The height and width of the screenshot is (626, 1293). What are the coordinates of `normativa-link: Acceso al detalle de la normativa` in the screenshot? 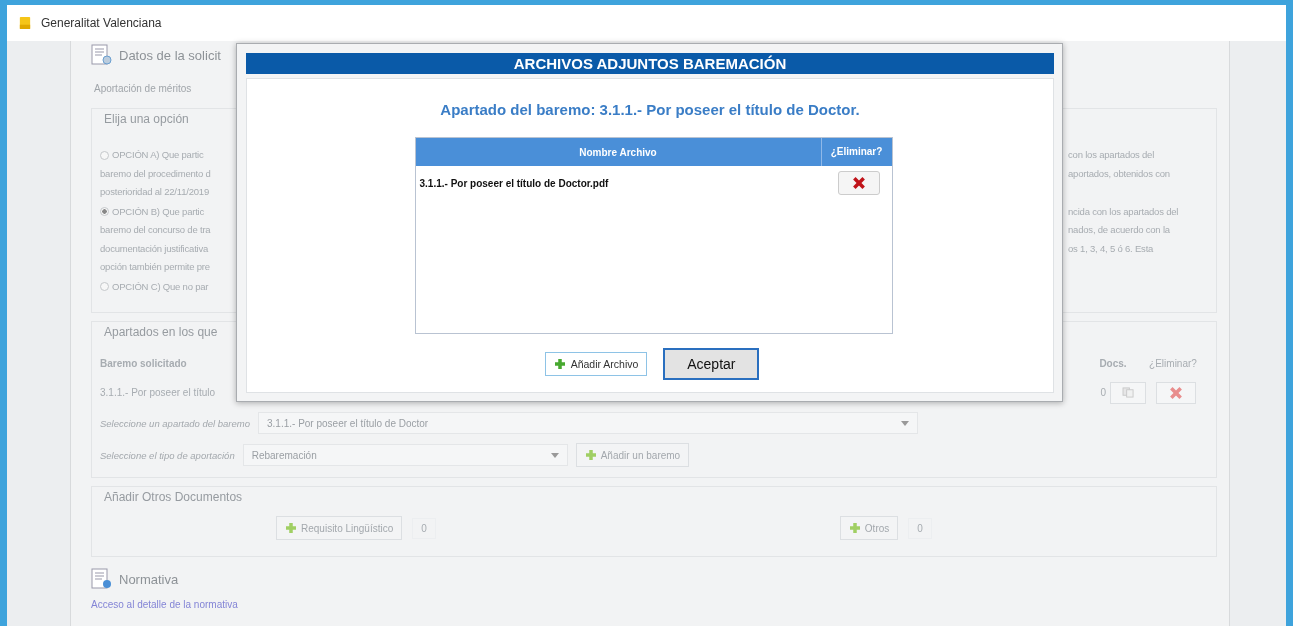 It's located at (164, 604).